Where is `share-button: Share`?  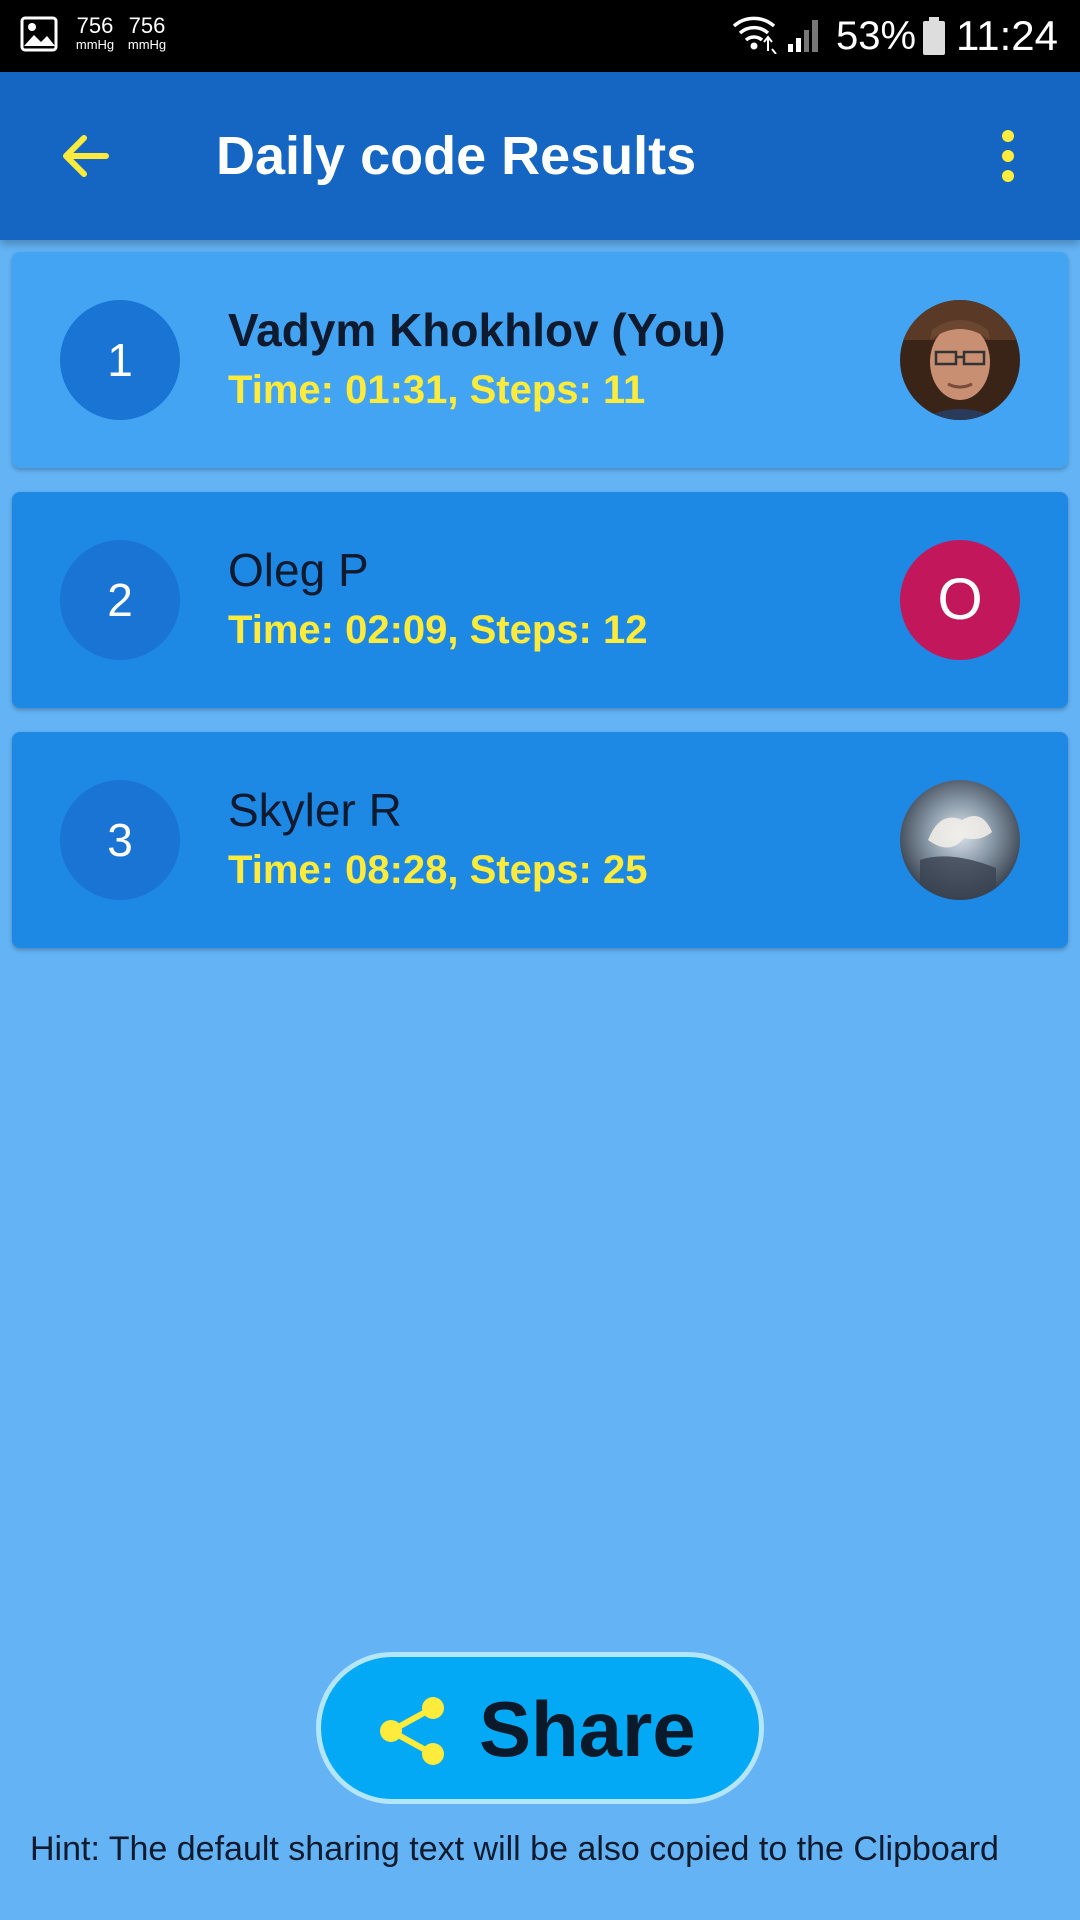 share-button: Share is located at coordinates (540, 1728).